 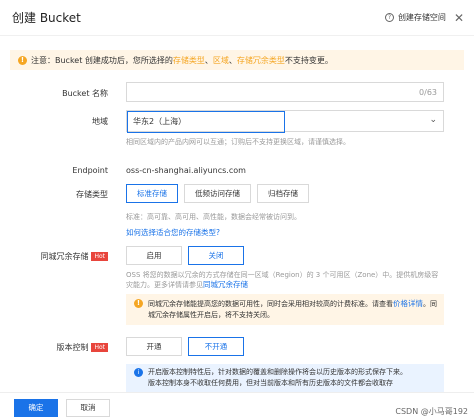 What do you see at coordinates (100, 121) in the screenshot?
I see `region-label: 地域` at bounding box center [100, 121].